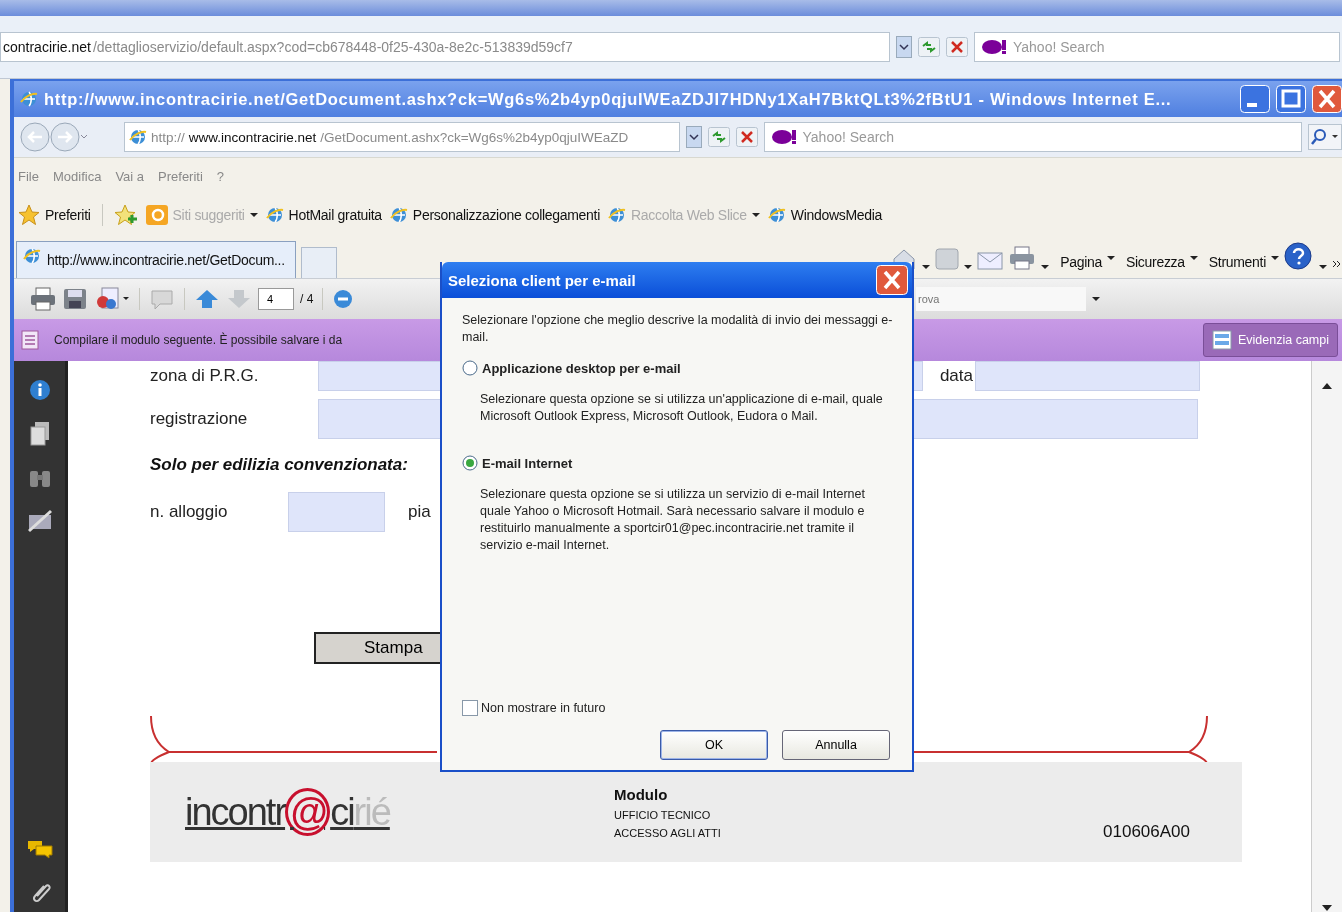 The width and height of the screenshot is (1342, 912). What do you see at coordinates (534, 708) in the screenshot?
I see `checkbox: Non mostrare in futuro` at bounding box center [534, 708].